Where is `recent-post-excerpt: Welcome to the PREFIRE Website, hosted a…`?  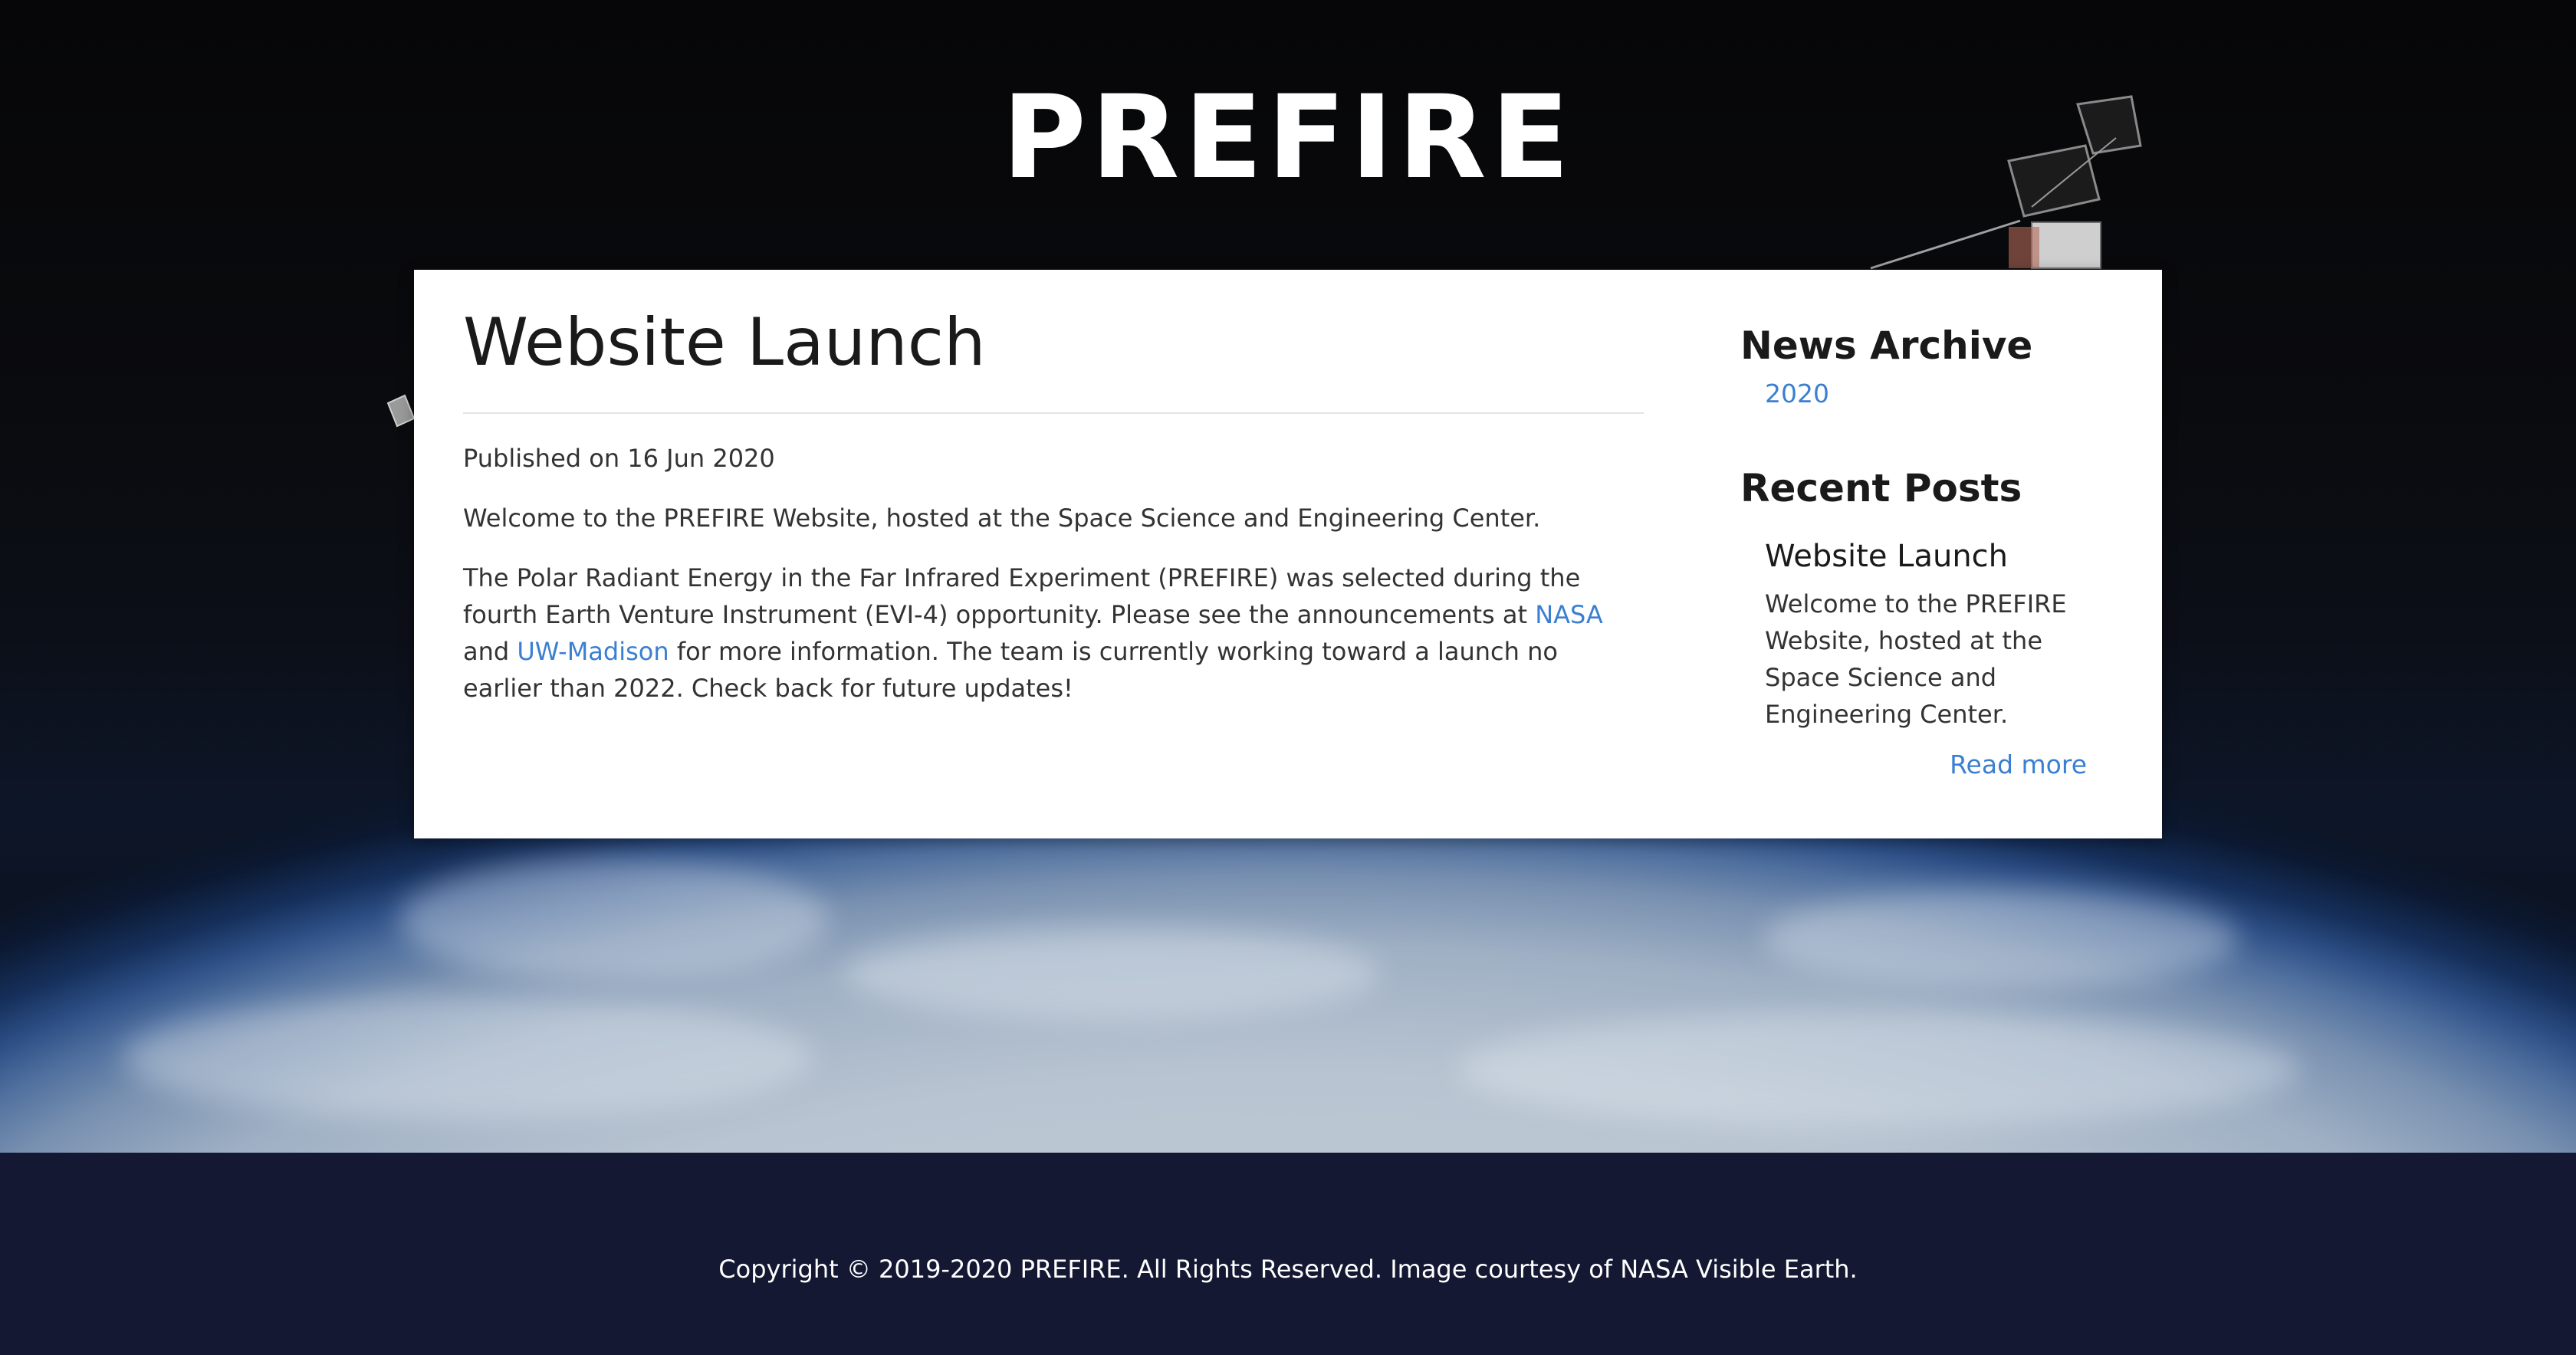 recent-post-excerpt: Welcome to the PREFIRE Website, hosted a… is located at coordinates (1916, 659).